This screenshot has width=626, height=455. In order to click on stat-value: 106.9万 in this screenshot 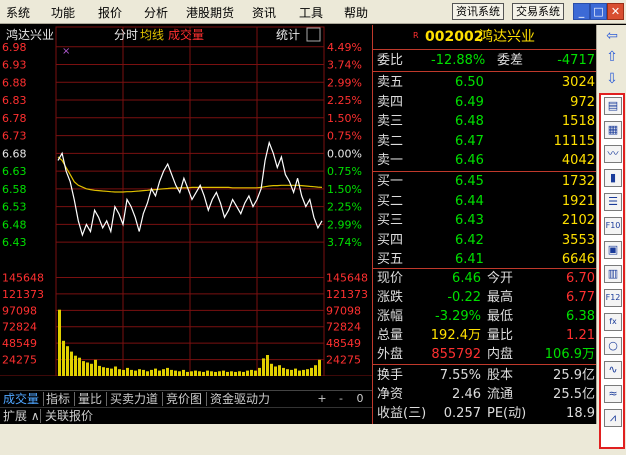, I will do `click(569, 354)`.